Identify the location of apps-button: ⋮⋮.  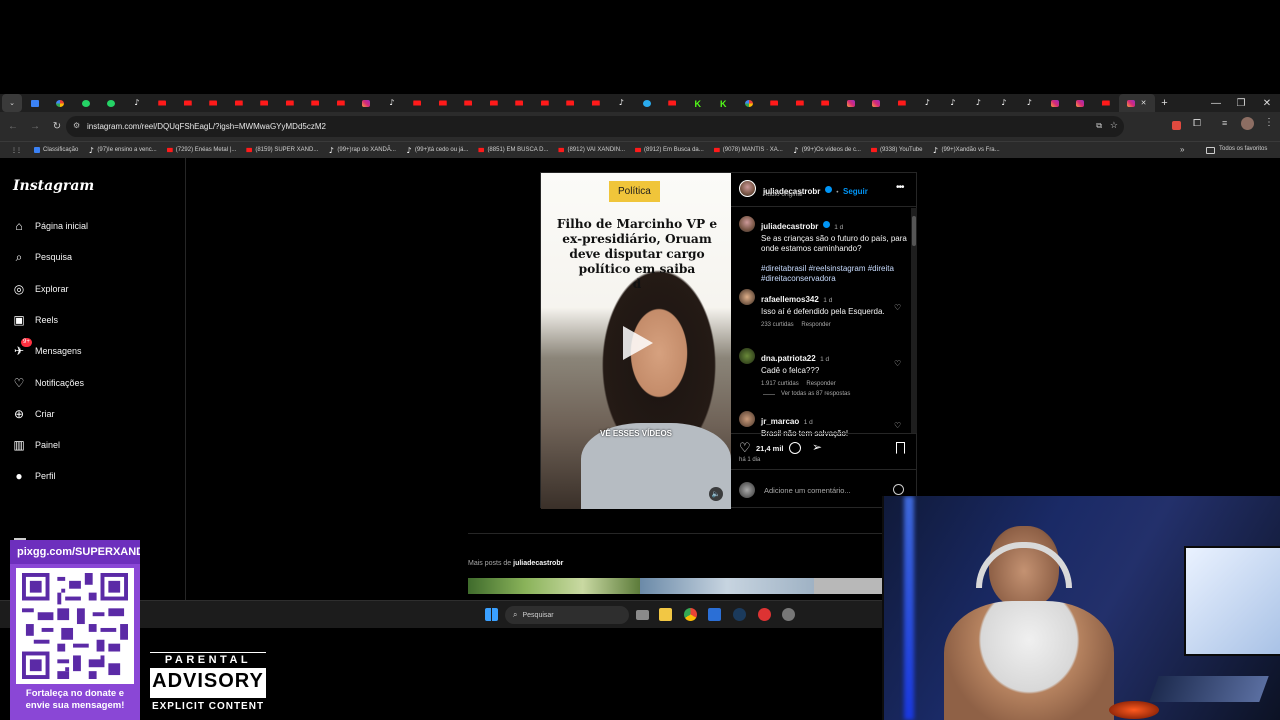
(17, 150).